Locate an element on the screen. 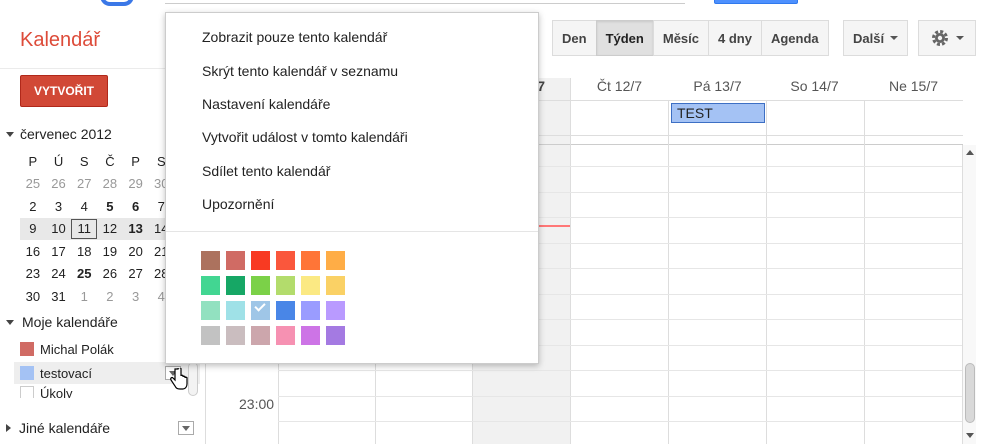  search-button-fragment is located at coordinates (756, 2).